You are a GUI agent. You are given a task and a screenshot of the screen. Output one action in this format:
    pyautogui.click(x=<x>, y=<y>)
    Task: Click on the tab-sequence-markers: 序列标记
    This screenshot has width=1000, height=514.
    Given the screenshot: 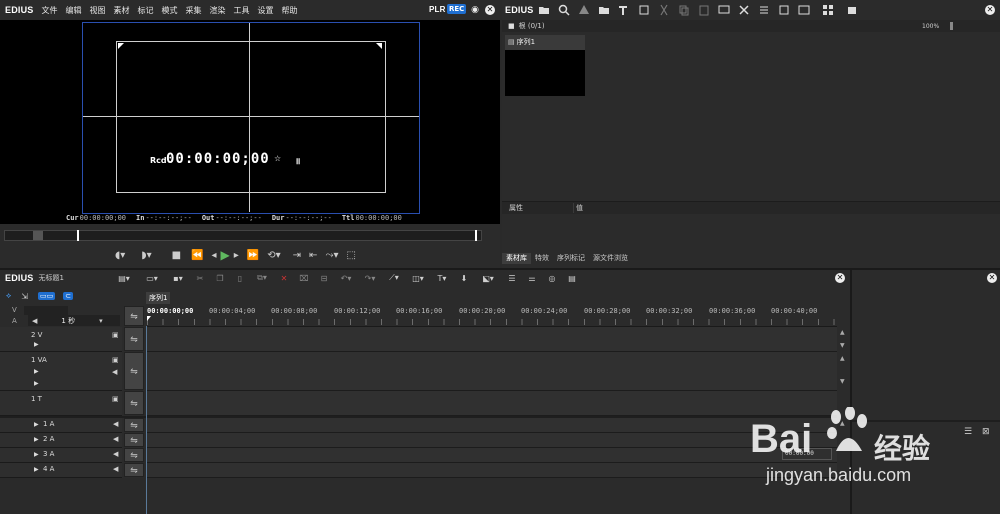 What is the action you would take?
    pyautogui.click(x=571, y=258)
    